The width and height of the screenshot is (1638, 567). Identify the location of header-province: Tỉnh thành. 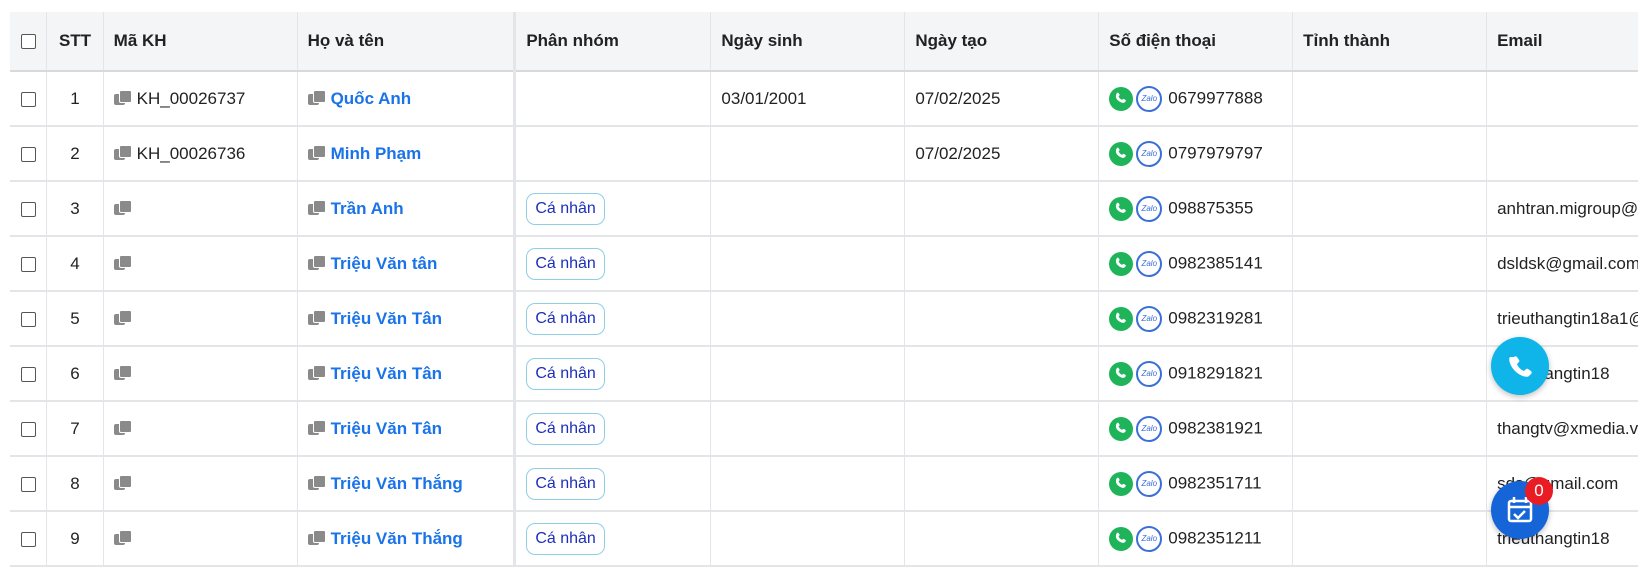
(1390, 42).